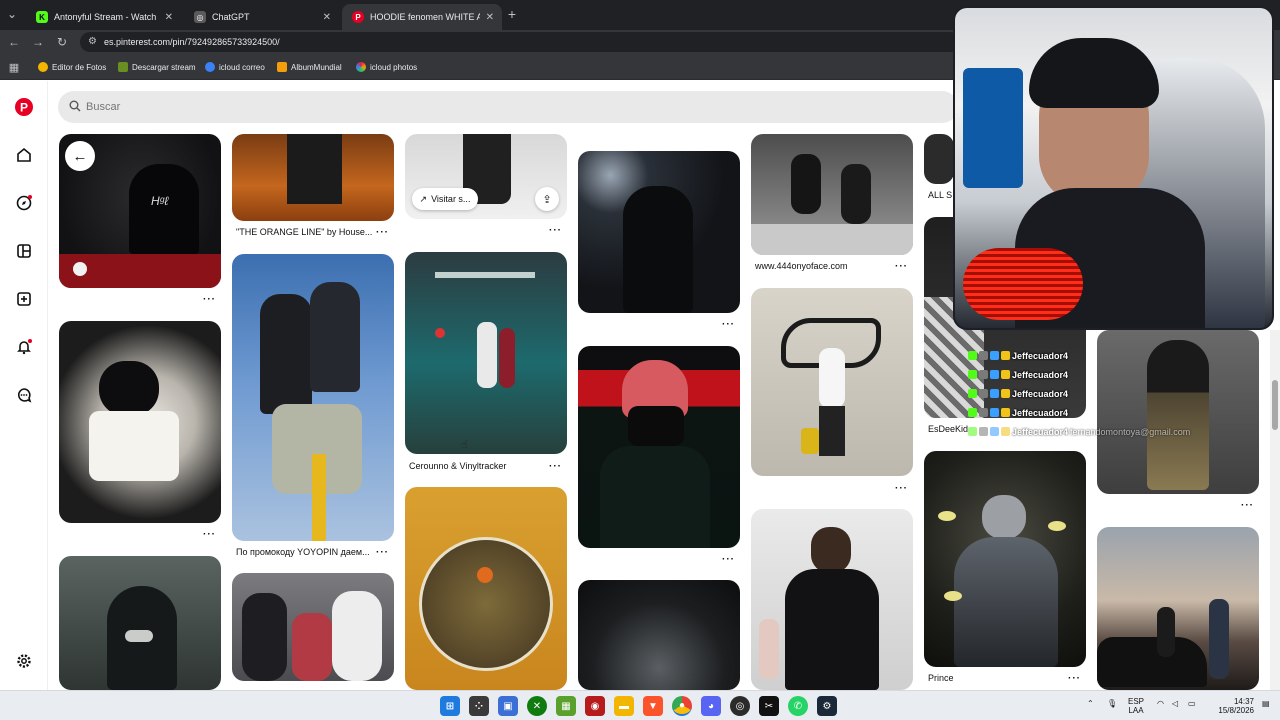 The height and width of the screenshot is (720, 1280). What do you see at coordinates (38, 42) in the screenshot?
I see `forward-icon: →` at bounding box center [38, 42].